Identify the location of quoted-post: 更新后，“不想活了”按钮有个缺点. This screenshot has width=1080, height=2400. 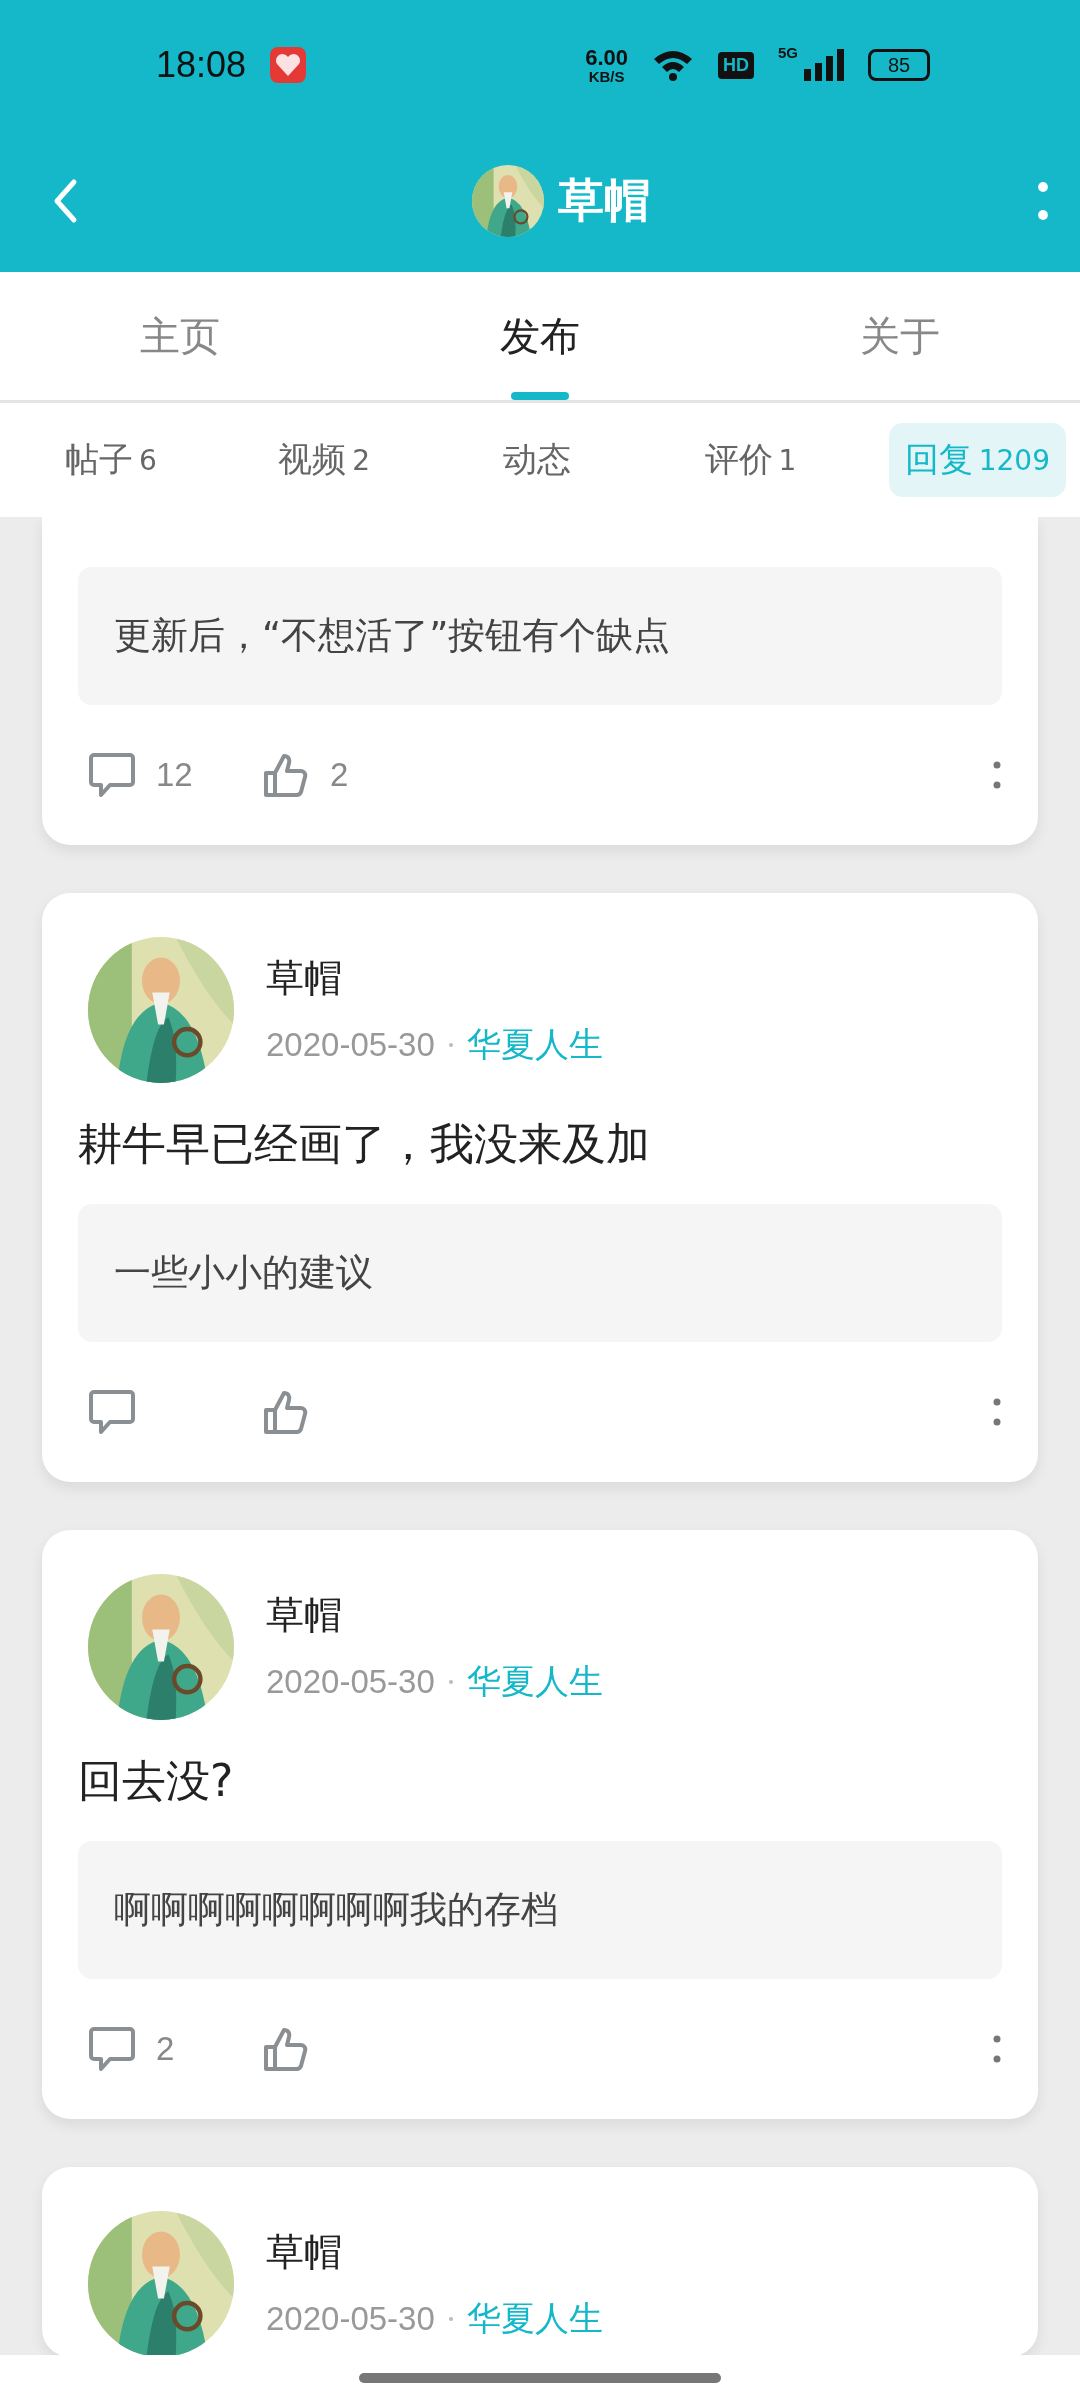
(540, 636).